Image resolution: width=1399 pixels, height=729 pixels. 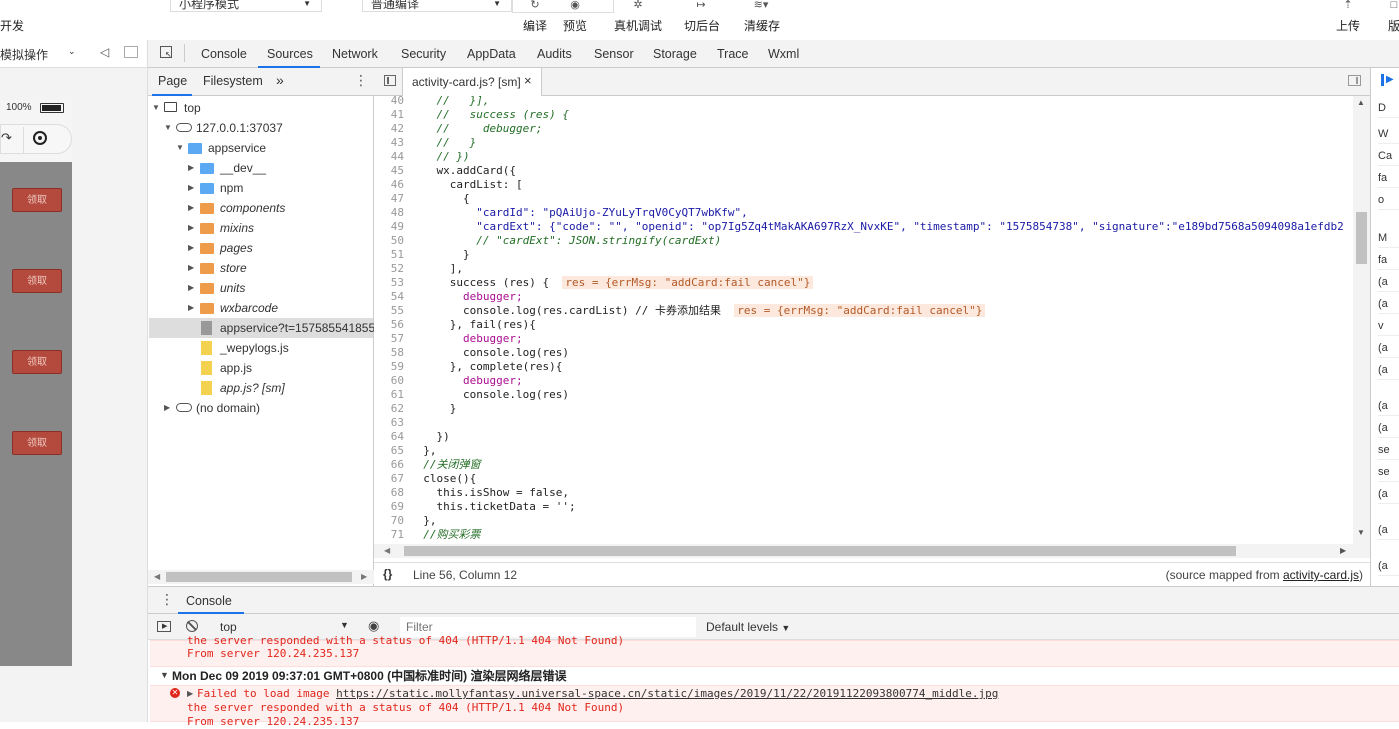 What do you see at coordinates (389, 213) in the screenshot?
I see `line-number: 48` at bounding box center [389, 213].